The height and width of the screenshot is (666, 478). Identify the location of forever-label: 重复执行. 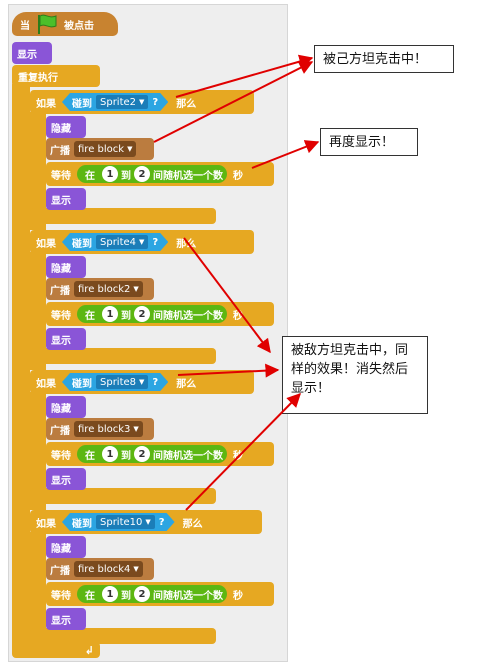
(38, 78).